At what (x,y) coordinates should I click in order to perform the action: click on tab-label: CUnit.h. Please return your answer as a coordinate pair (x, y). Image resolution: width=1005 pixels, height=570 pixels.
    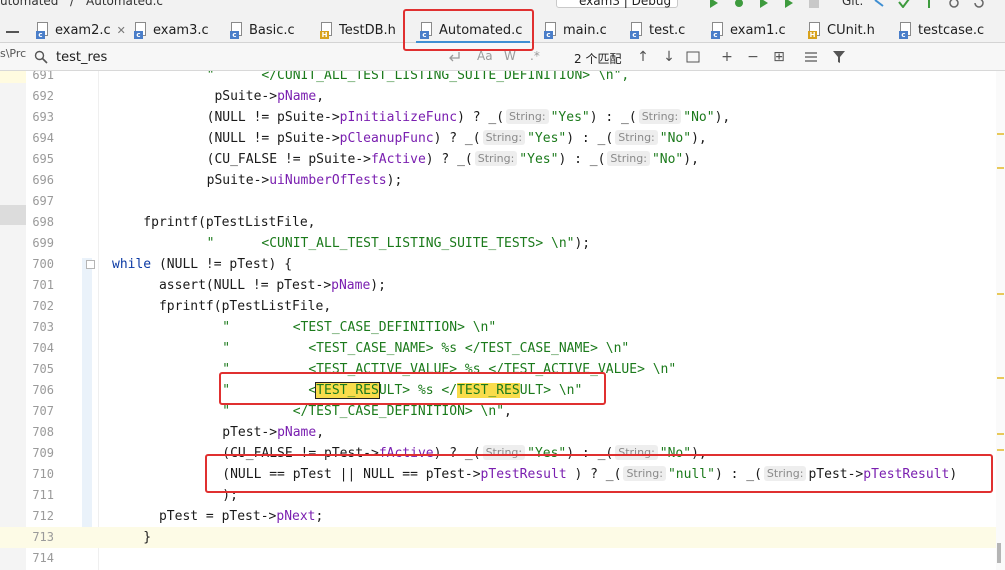
    Looking at the image, I should click on (851, 30).